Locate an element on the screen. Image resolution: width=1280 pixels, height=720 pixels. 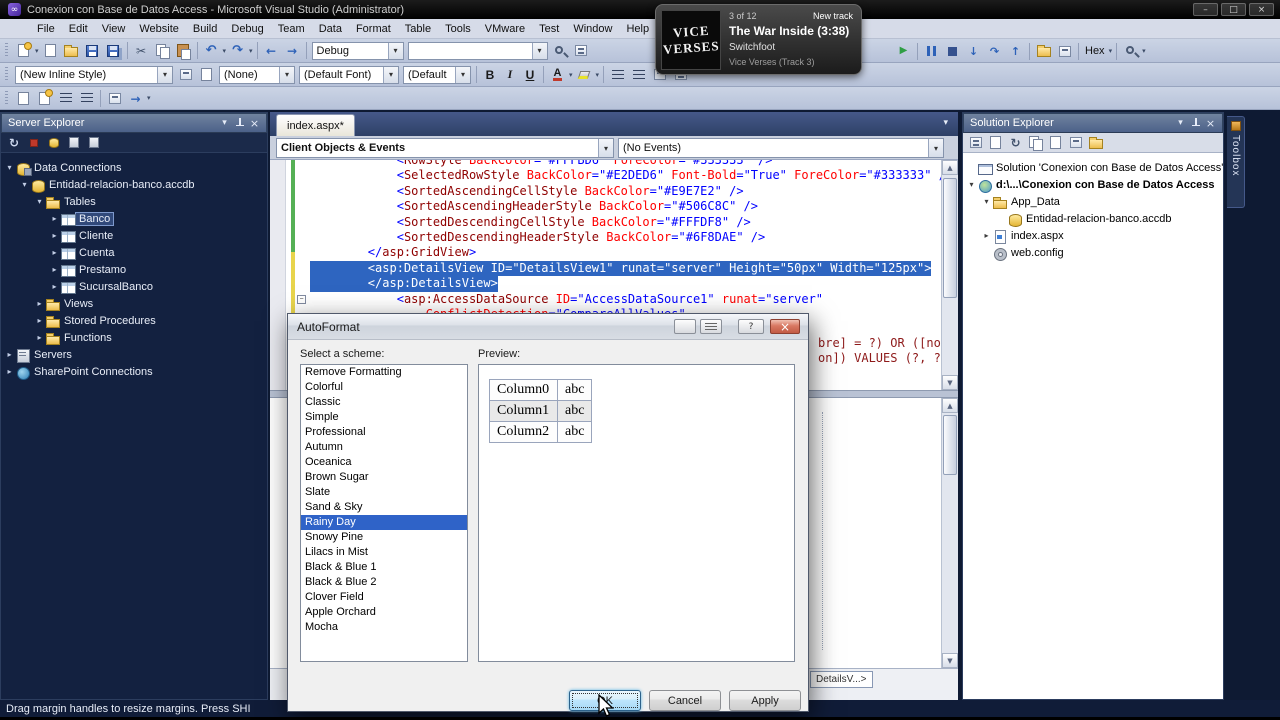
tree-item-cuenta: ▸ Cuenta is located at coordinates (134, 252).